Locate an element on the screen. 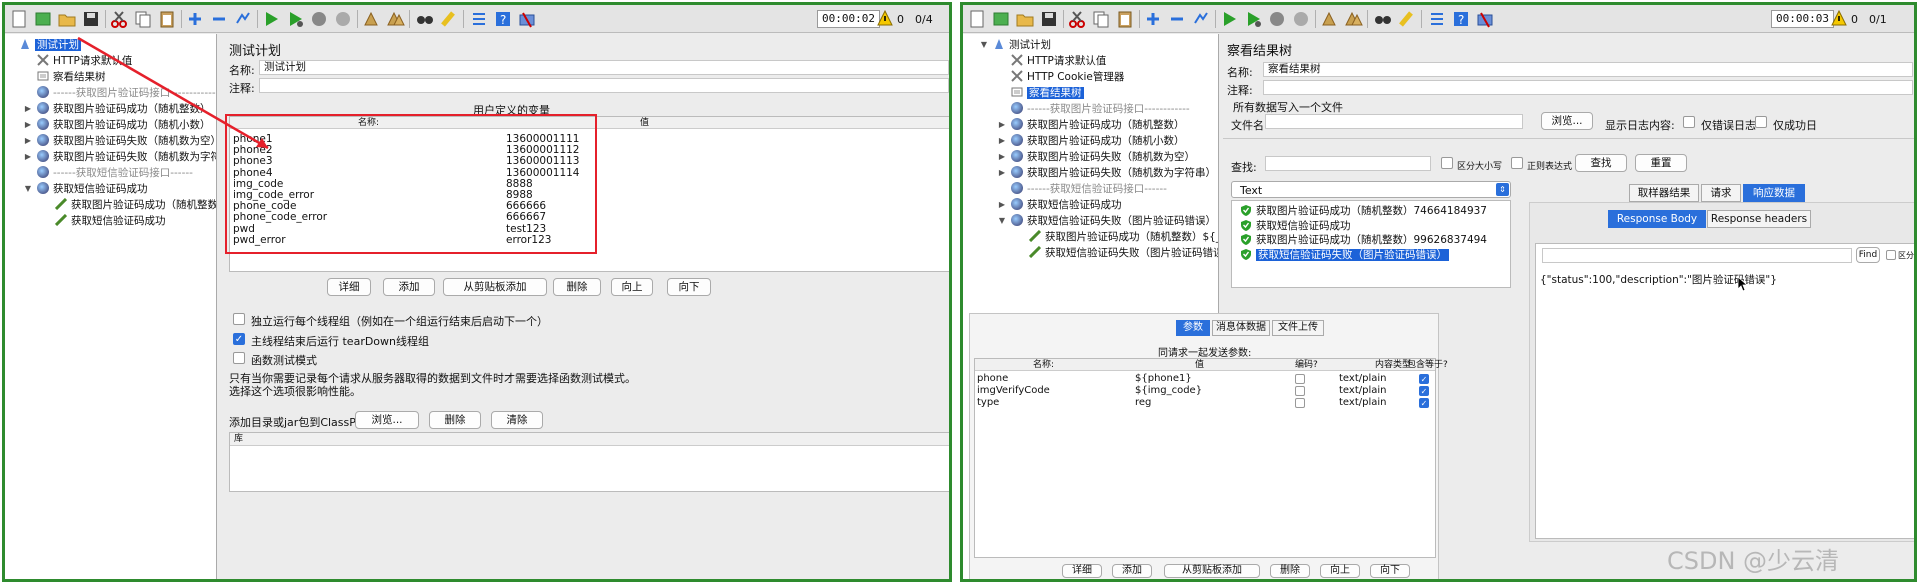 This screenshot has height=588, width=1919. errors-only-checkbox is located at coordinates (1689, 122).